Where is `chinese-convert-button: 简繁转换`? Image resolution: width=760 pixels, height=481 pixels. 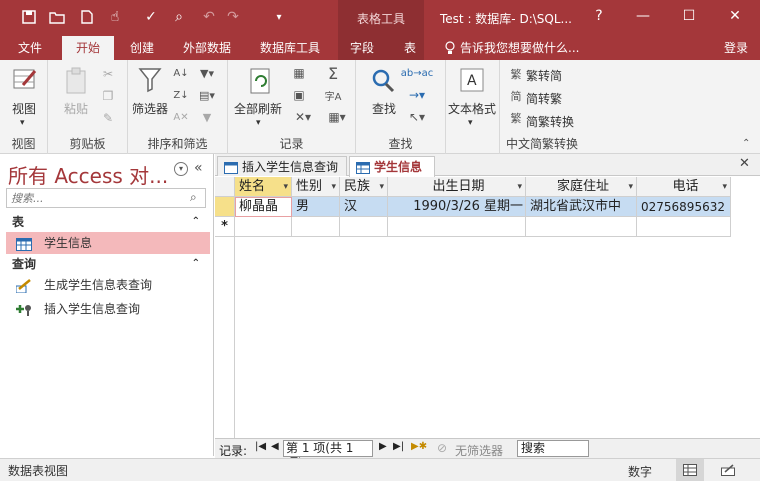 chinese-convert-button: 简繁转换 is located at coordinates (550, 121).